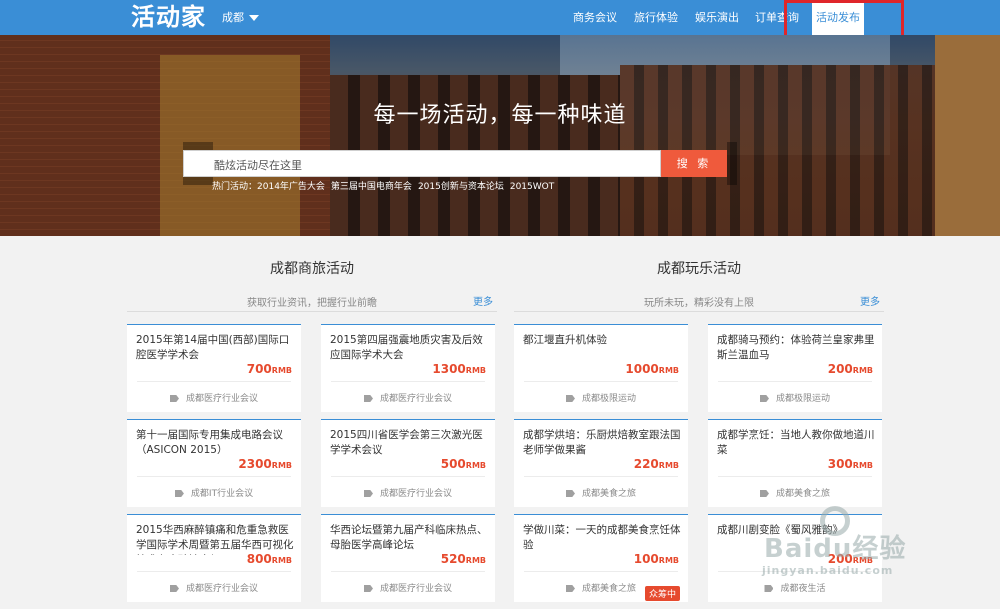 The image size is (1000, 609). I want to click on event-category-label: 成都IT行业会议, so click(222, 494).